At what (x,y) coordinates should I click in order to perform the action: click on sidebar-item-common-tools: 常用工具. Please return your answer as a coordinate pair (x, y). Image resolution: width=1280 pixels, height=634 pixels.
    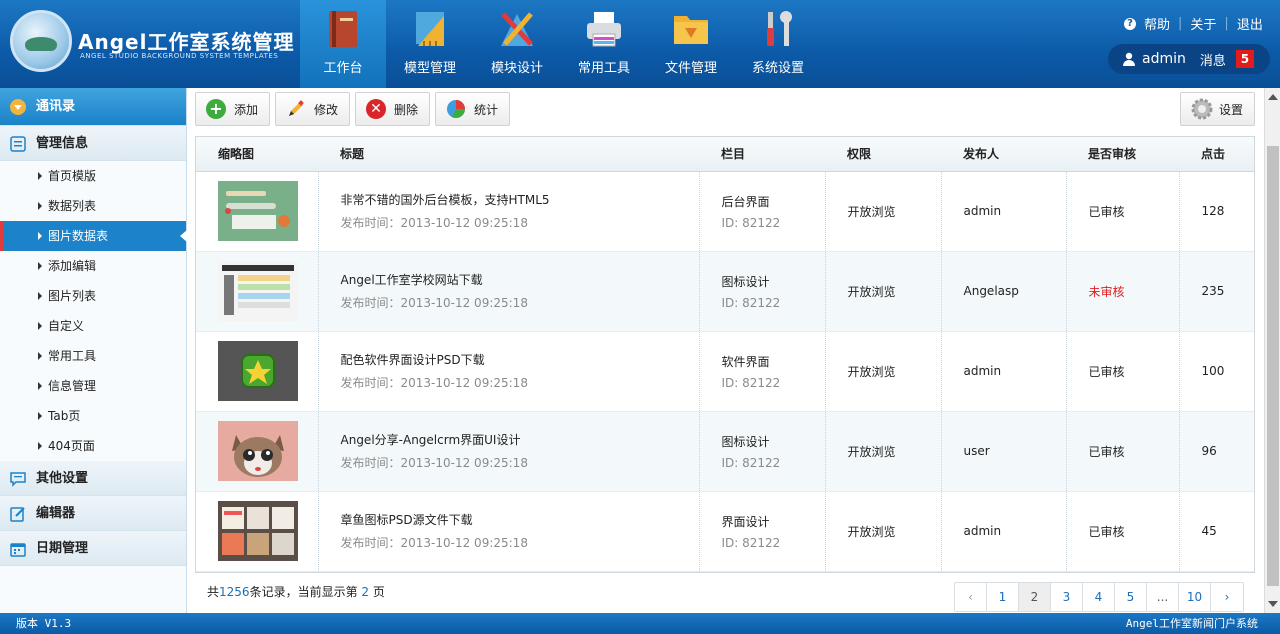
    Looking at the image, I should click on (93, 356).